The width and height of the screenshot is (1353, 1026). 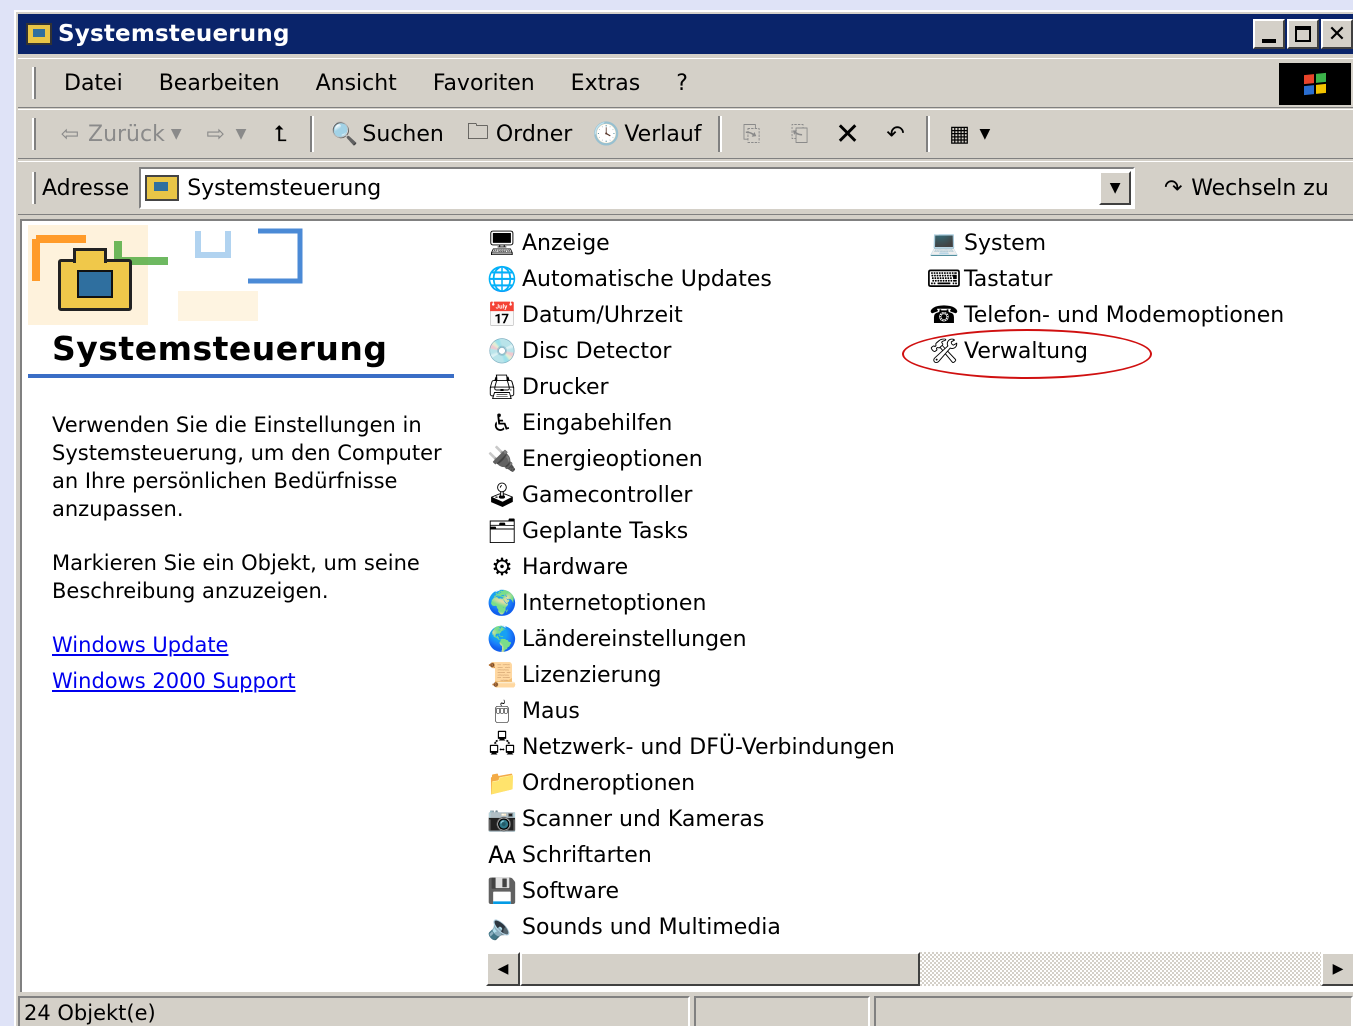 I want to click on item-energieoptionen: 🔌 Energieoptionen, so click(x=689, y=459).